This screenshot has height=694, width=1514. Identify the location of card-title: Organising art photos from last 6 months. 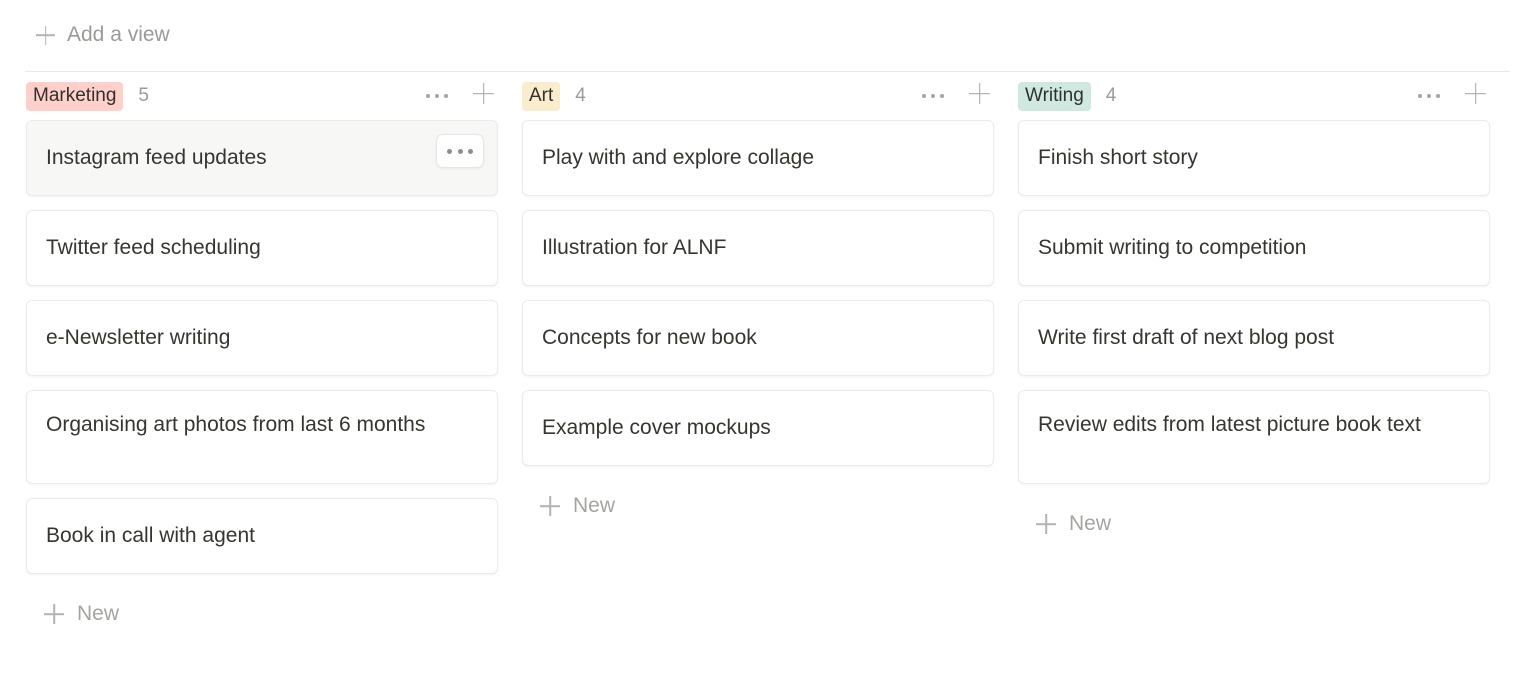
(236, 424).